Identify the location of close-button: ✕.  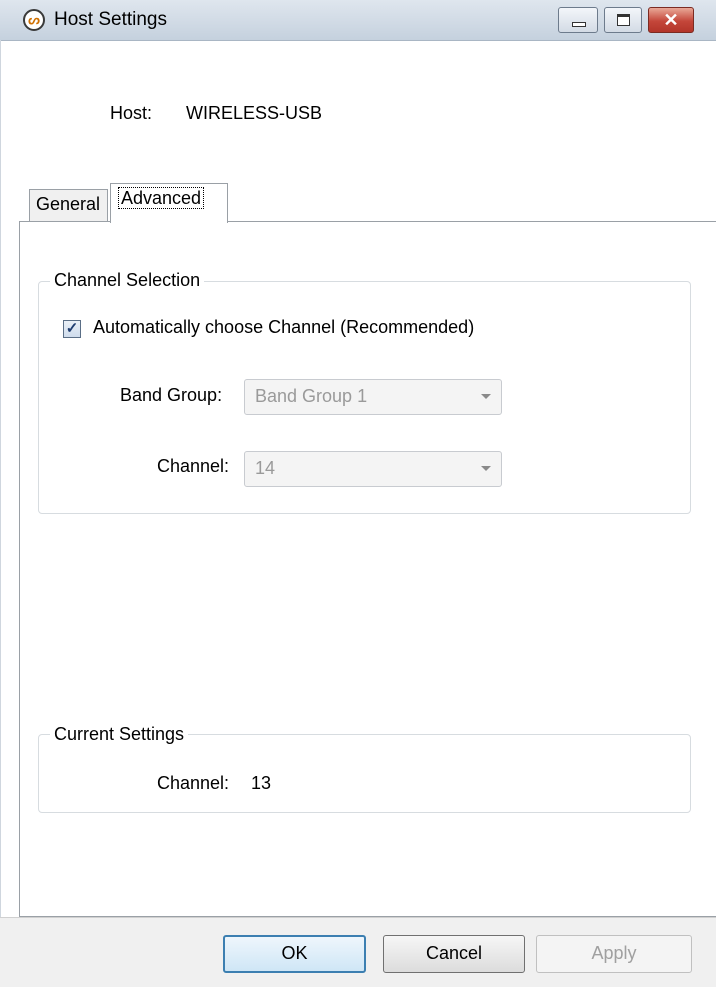
(671, 20).